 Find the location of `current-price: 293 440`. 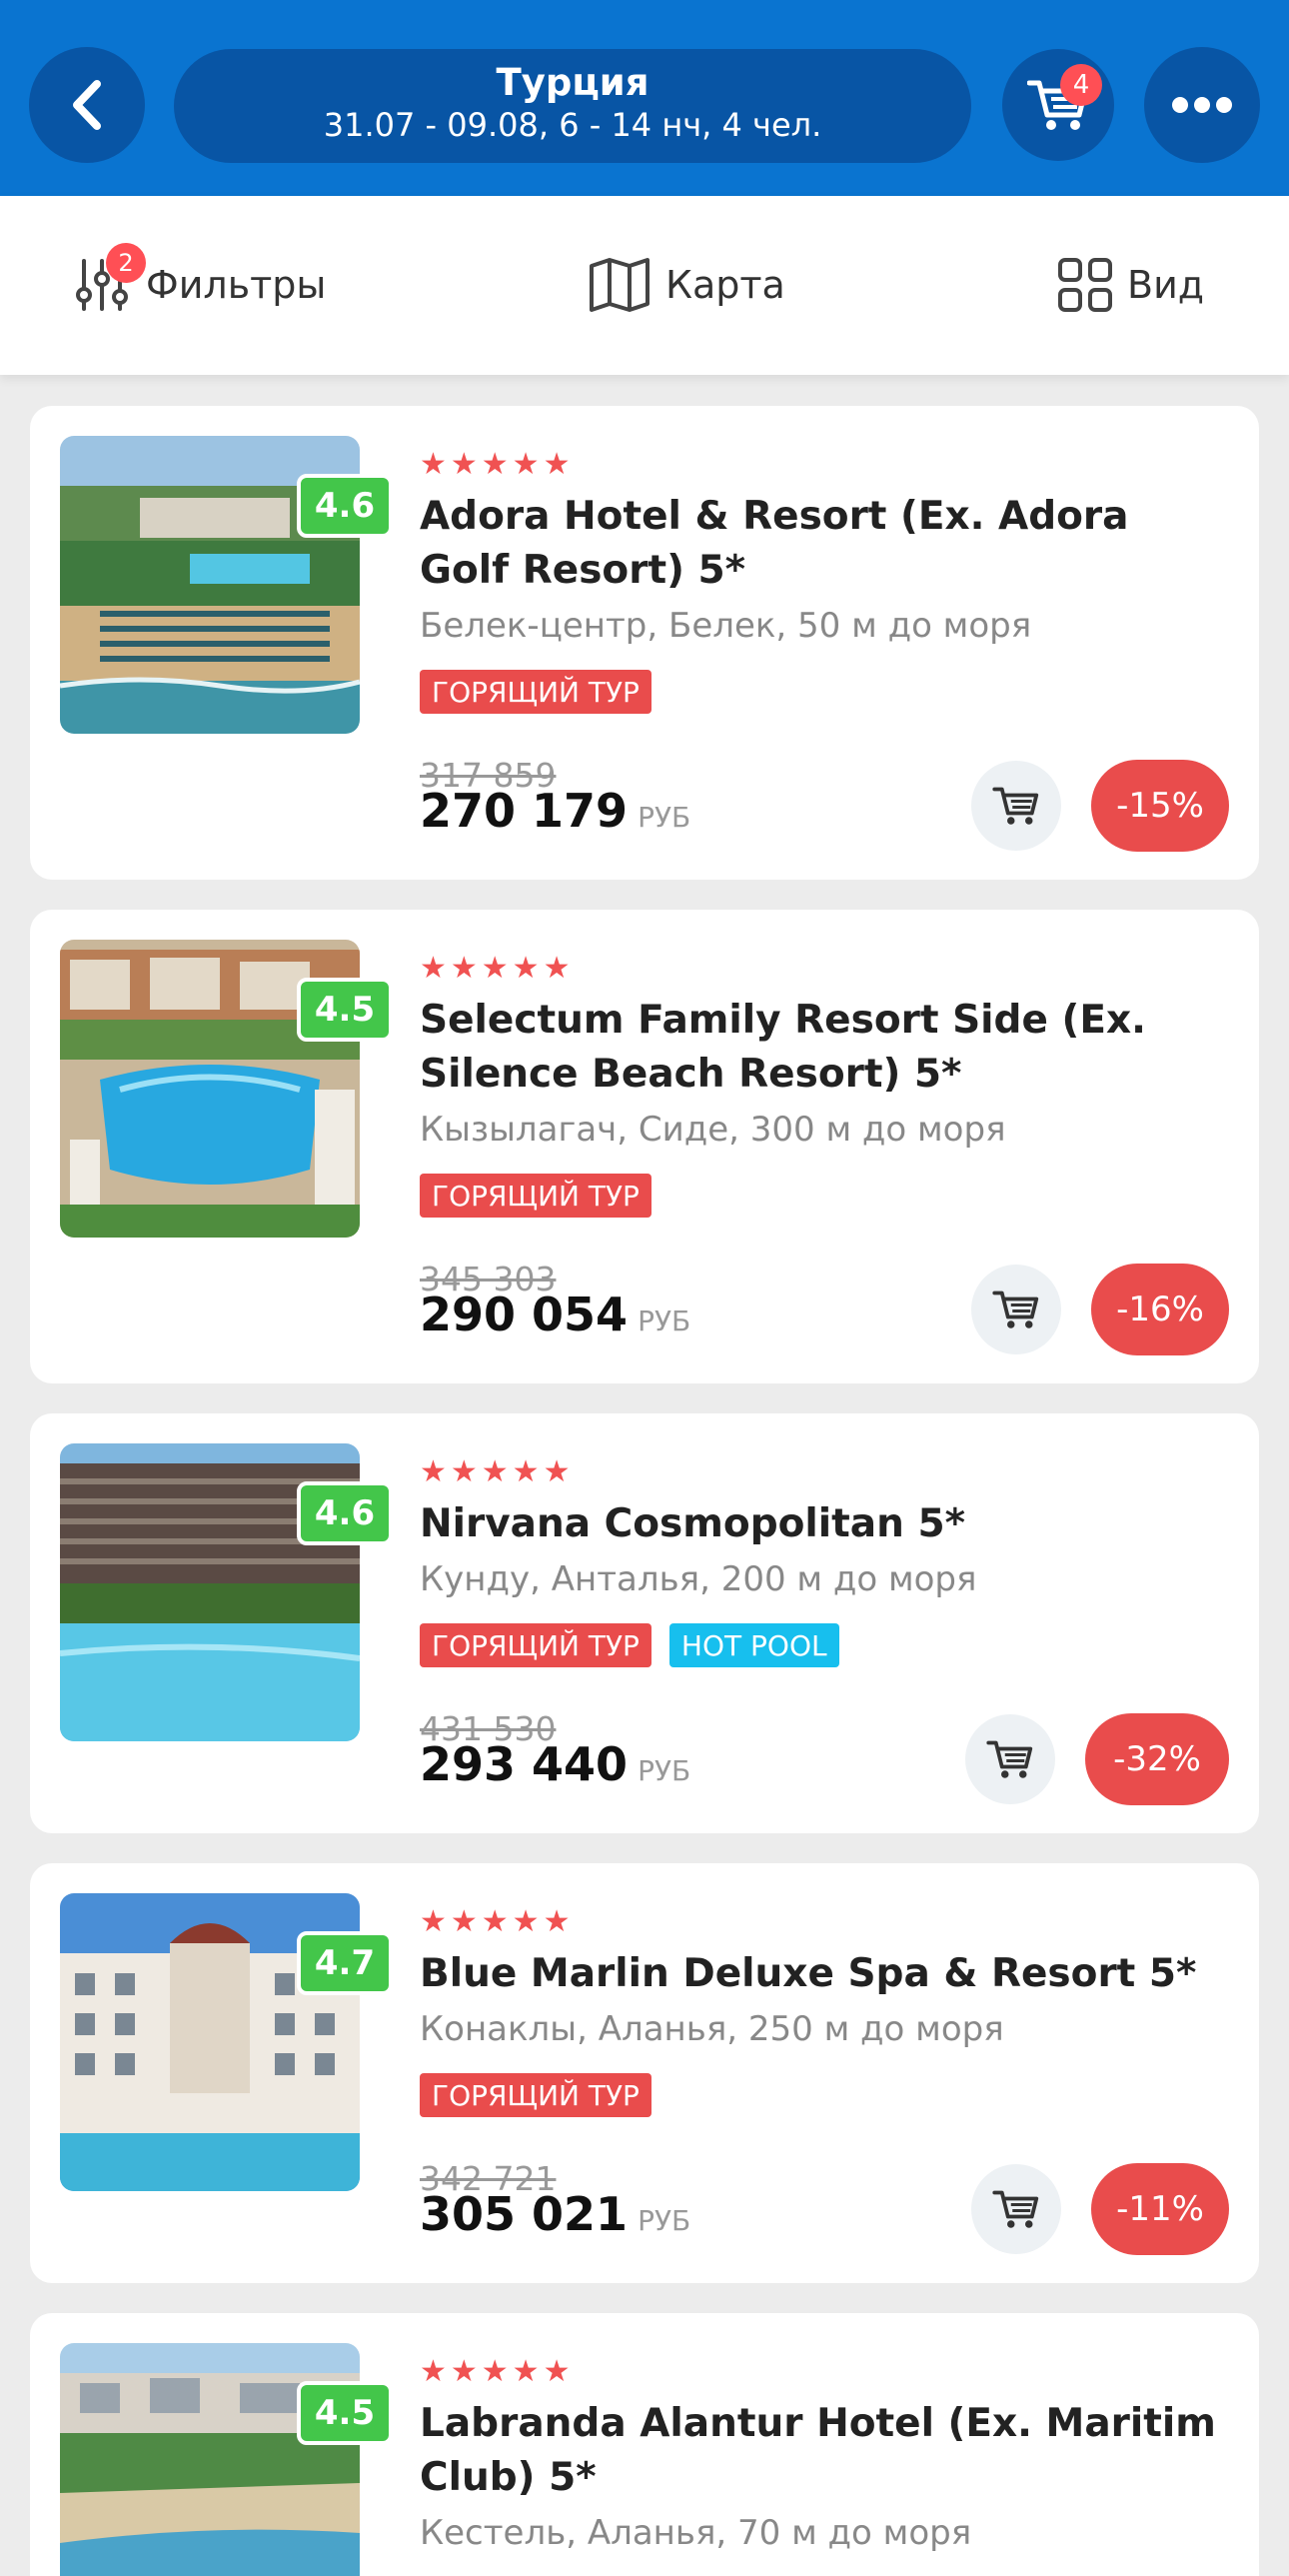

current-price: 293 440 is located at coordinates (524, 1764).